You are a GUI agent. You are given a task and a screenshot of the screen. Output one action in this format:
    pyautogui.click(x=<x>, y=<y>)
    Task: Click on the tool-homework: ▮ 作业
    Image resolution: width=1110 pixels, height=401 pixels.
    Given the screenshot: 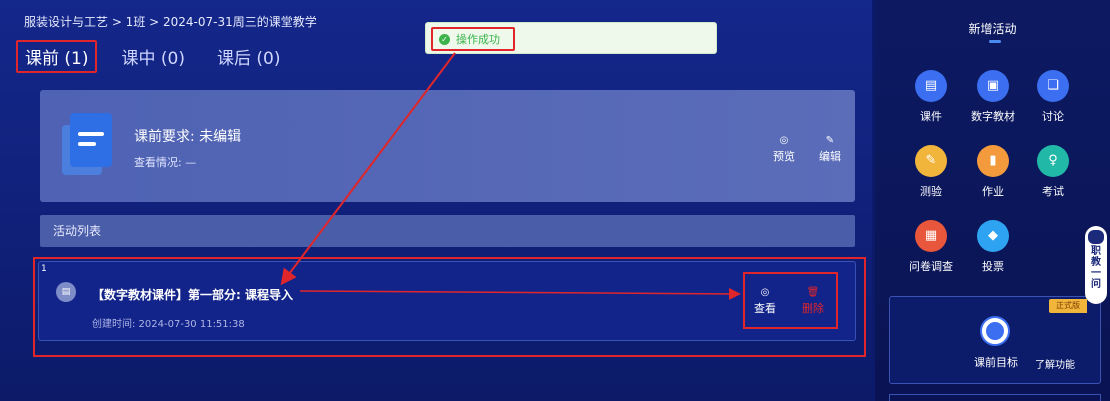 What is the action you would take?
    pyautogui.click(x=993, y=172)
    